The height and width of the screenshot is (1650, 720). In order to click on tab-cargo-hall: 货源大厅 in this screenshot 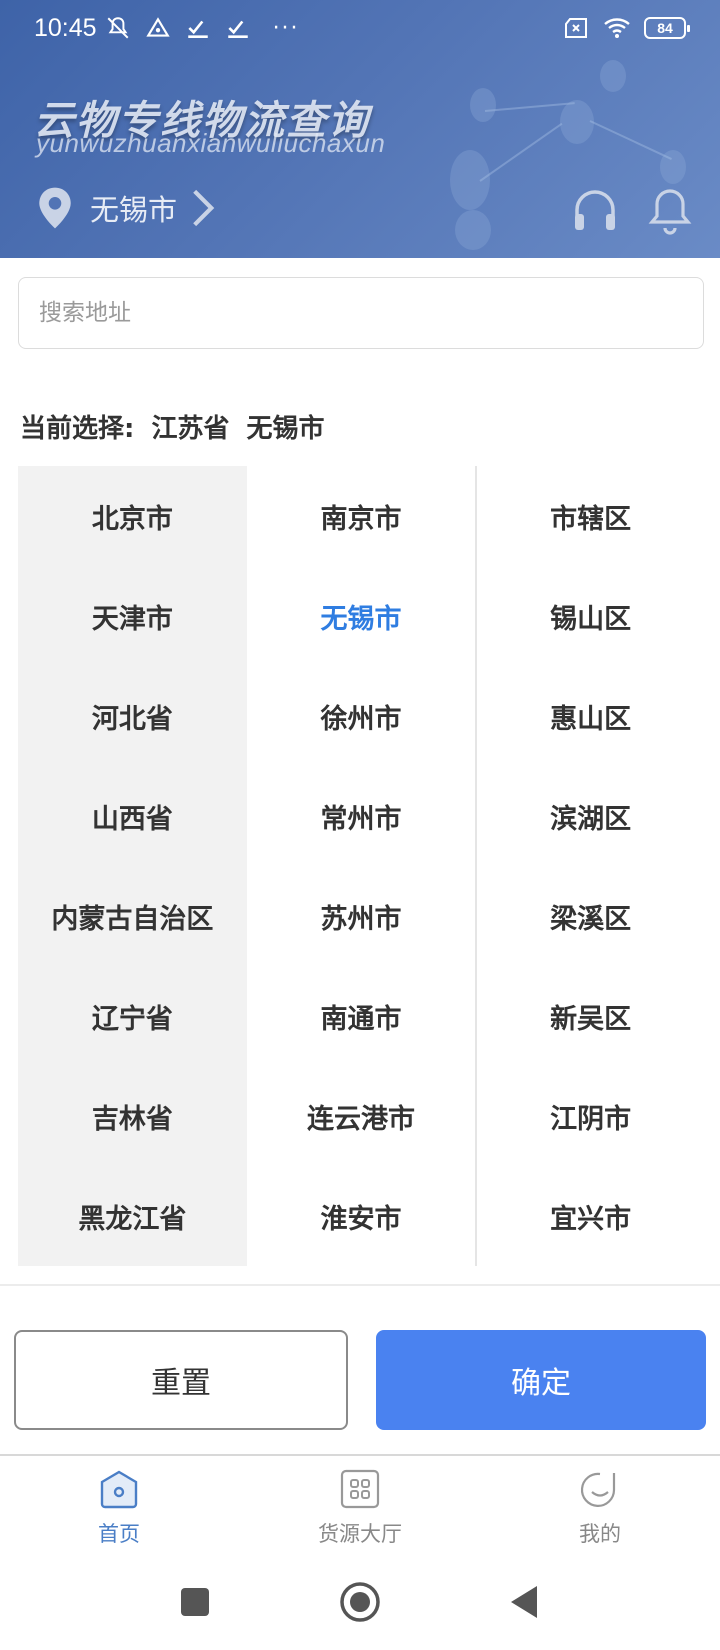, I will do `click(360, 1508)`.